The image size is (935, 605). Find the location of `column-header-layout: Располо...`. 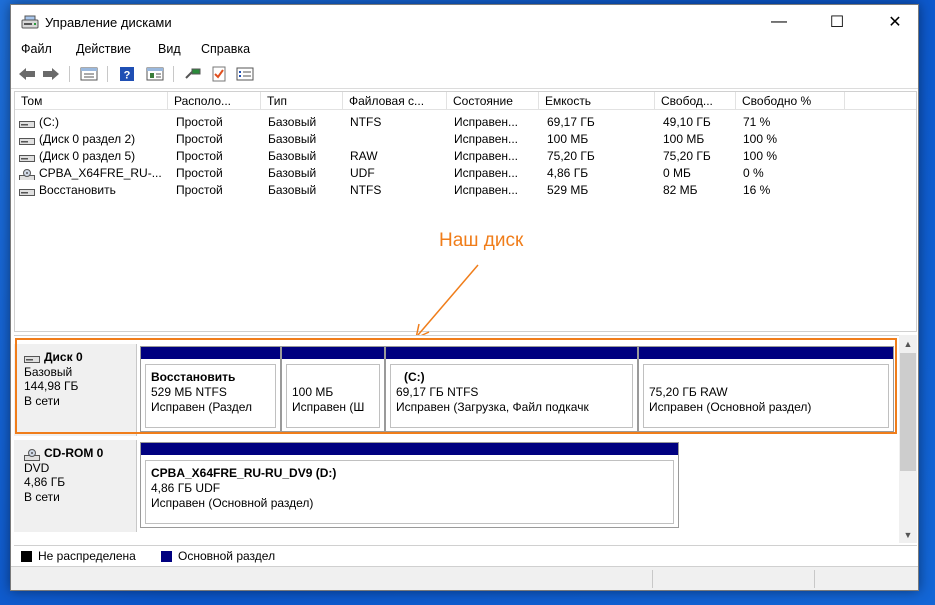

column-header-layout: Располо... is located at coordinates (214, 101).